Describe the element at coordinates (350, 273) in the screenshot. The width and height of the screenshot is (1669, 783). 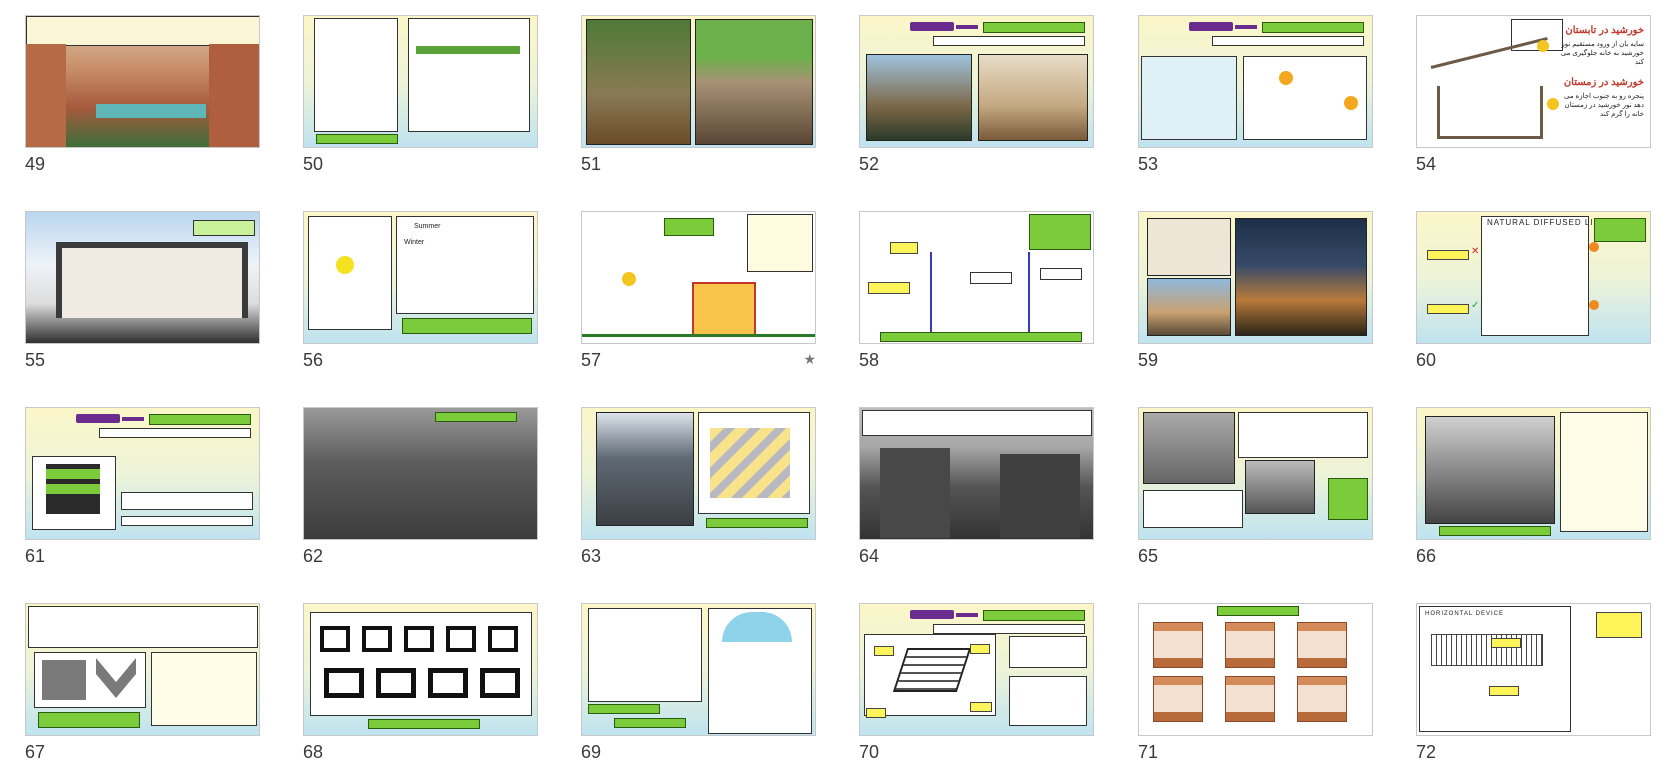
I see `sun-angle-plot` at that location.